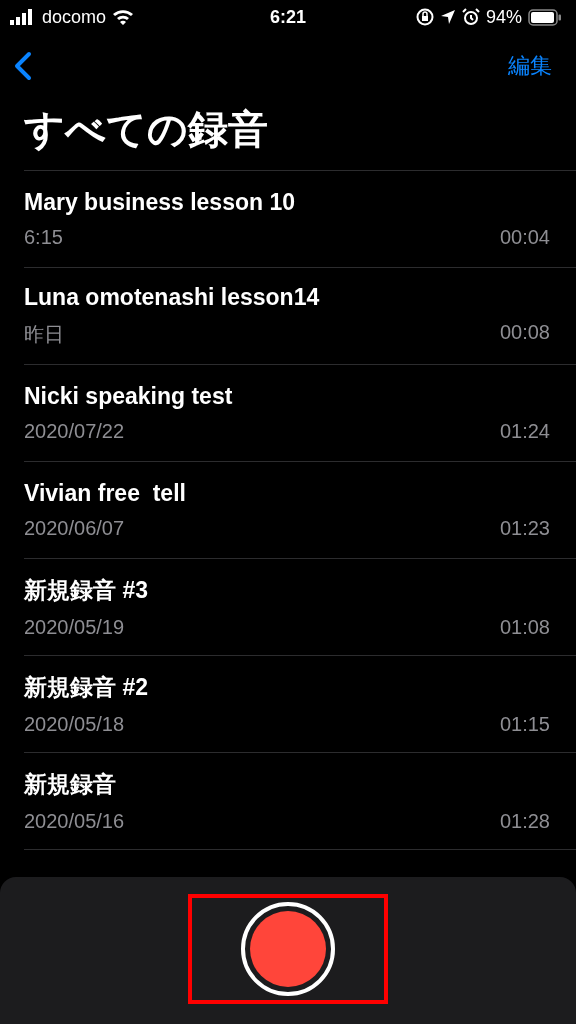 The height and width of the screenshot is (1024, 576). Describe the element at coordinates (288, 17) in the screenshot. I see `clock-time: 6:21` at that location.